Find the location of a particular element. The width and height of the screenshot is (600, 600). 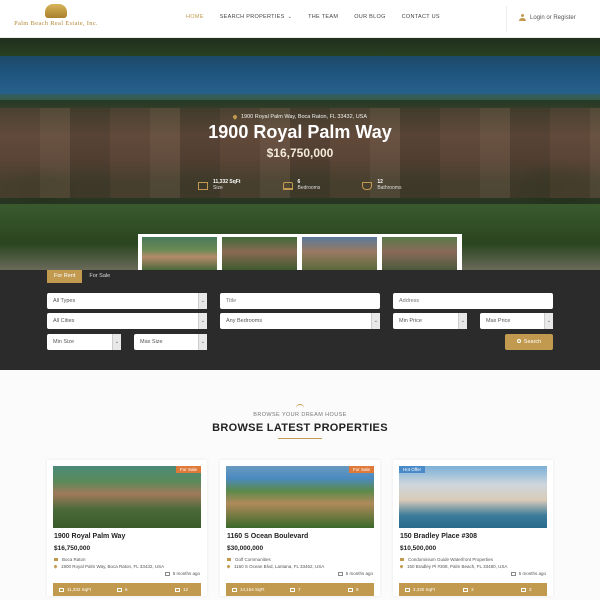

types-select: All Types ⌄ is located at coordinates (127, 301).